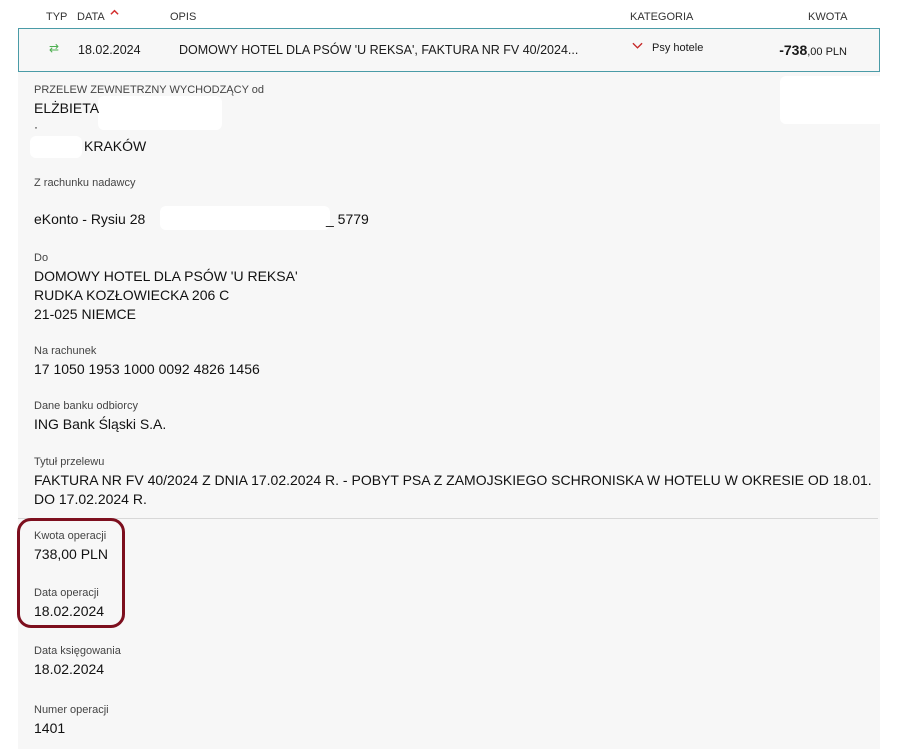  What do you see at coordinates (66, 593) in the screenshot?
I see `operation-date-label: Data operacji` at bounding box center [66, 593].